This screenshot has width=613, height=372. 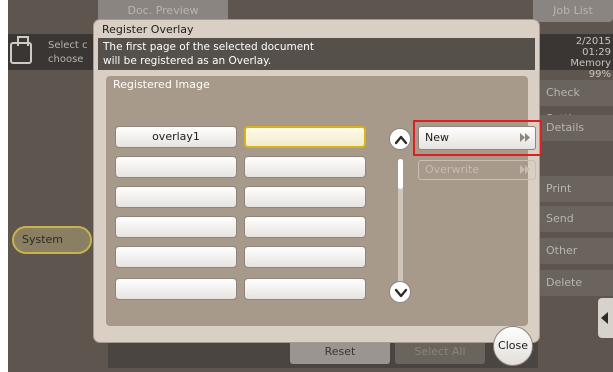 I want to click on scroll-up-icon, so click(x=401, y=140).